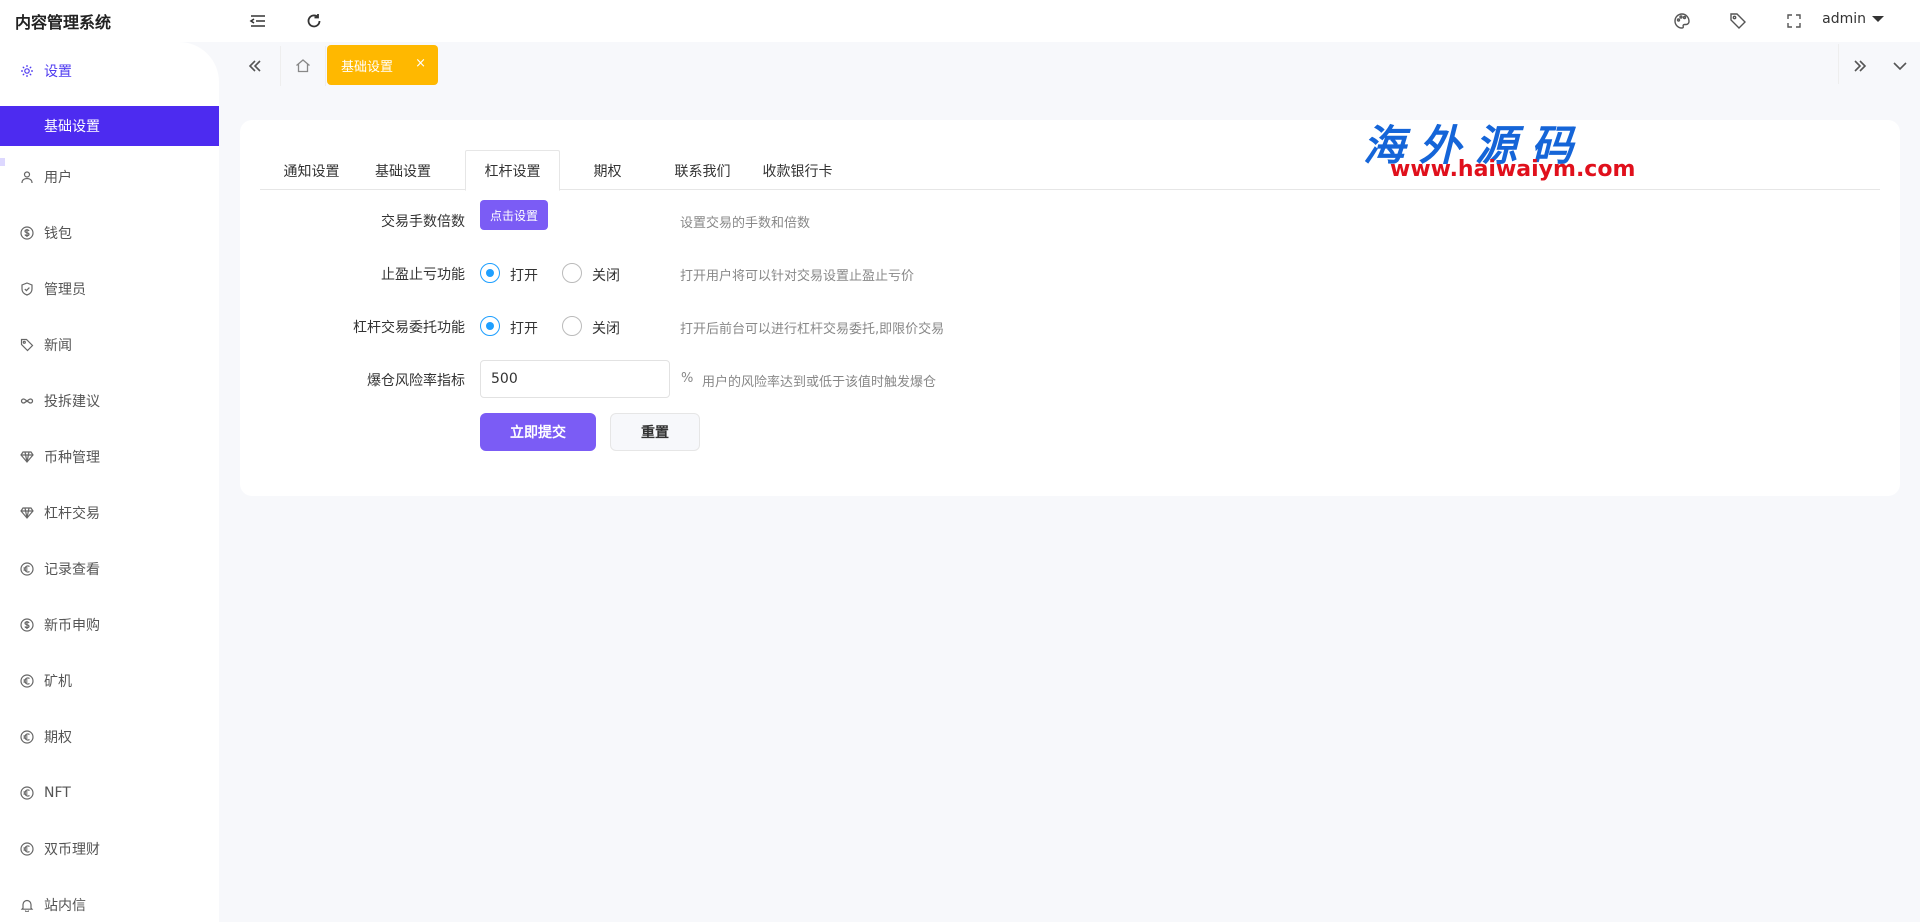 This screenshot has width=1920, height=922. What do you see at coordinates (58, 72) in the screenshot?
I see `sidebar-item-label: 设置` at bounding box center [58, 72].